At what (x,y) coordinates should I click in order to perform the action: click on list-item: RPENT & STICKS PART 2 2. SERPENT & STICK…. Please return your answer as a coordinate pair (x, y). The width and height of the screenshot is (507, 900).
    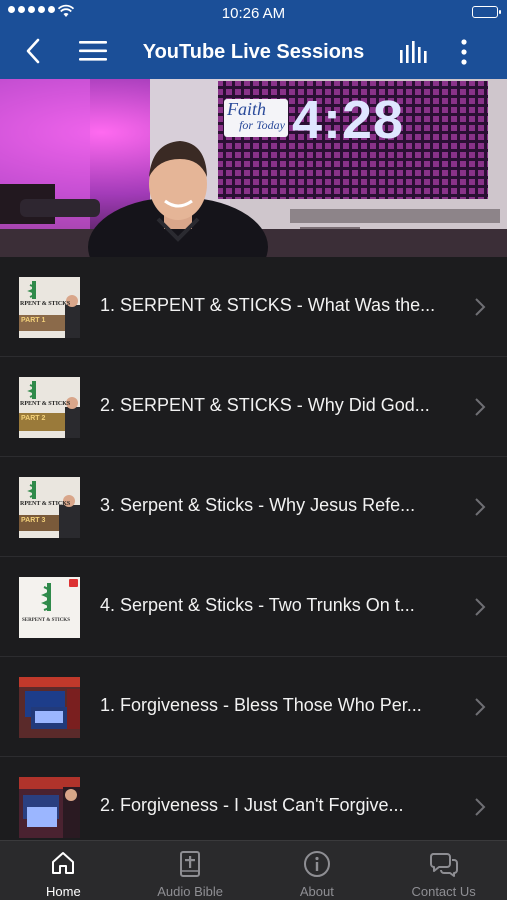
    Looking at the image, I should click on (253, 407).